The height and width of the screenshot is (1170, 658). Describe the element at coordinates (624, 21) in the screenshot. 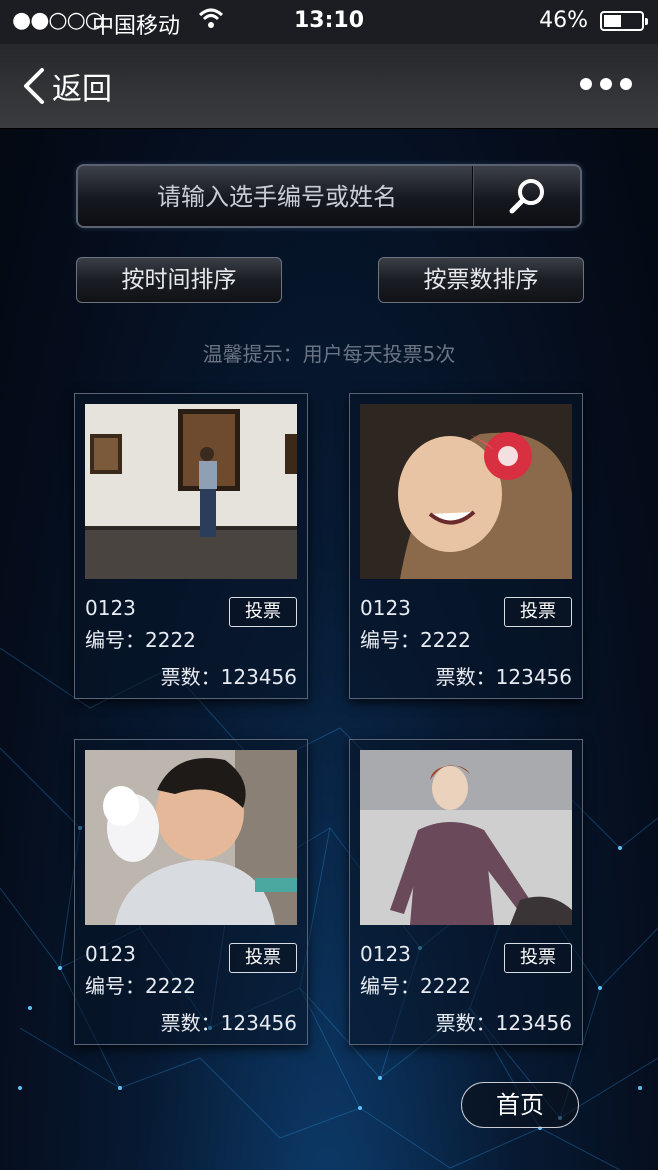

I see `battery-icon` at that location.